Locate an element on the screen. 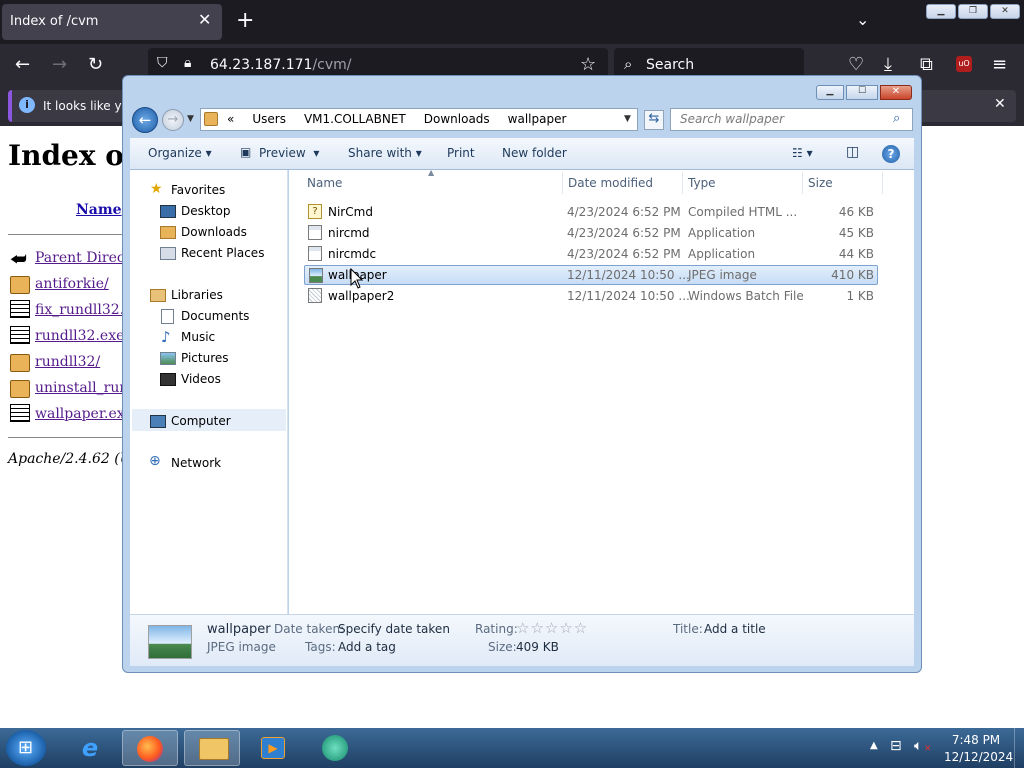 The height and width of the screenshot is (768, 1024). lock-icon: 🔒︎ is located at coordinates (187, 63).